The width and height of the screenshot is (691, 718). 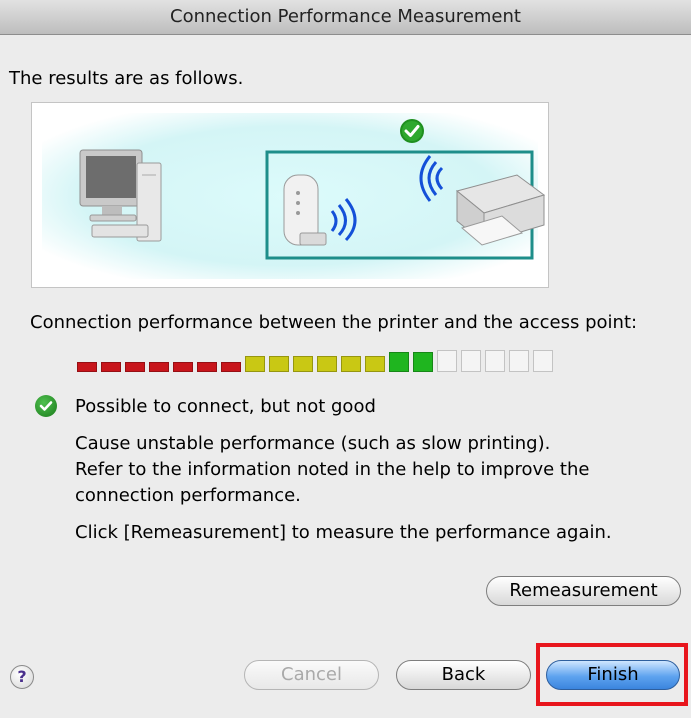 I want to click on cancel-button: Cancel, so click(x=311, y=675).